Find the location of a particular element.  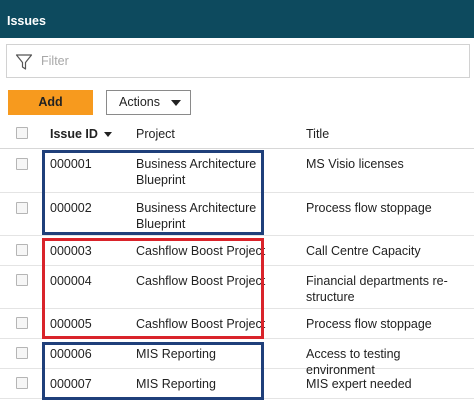

filter-box is located at coordinates (238, 61).